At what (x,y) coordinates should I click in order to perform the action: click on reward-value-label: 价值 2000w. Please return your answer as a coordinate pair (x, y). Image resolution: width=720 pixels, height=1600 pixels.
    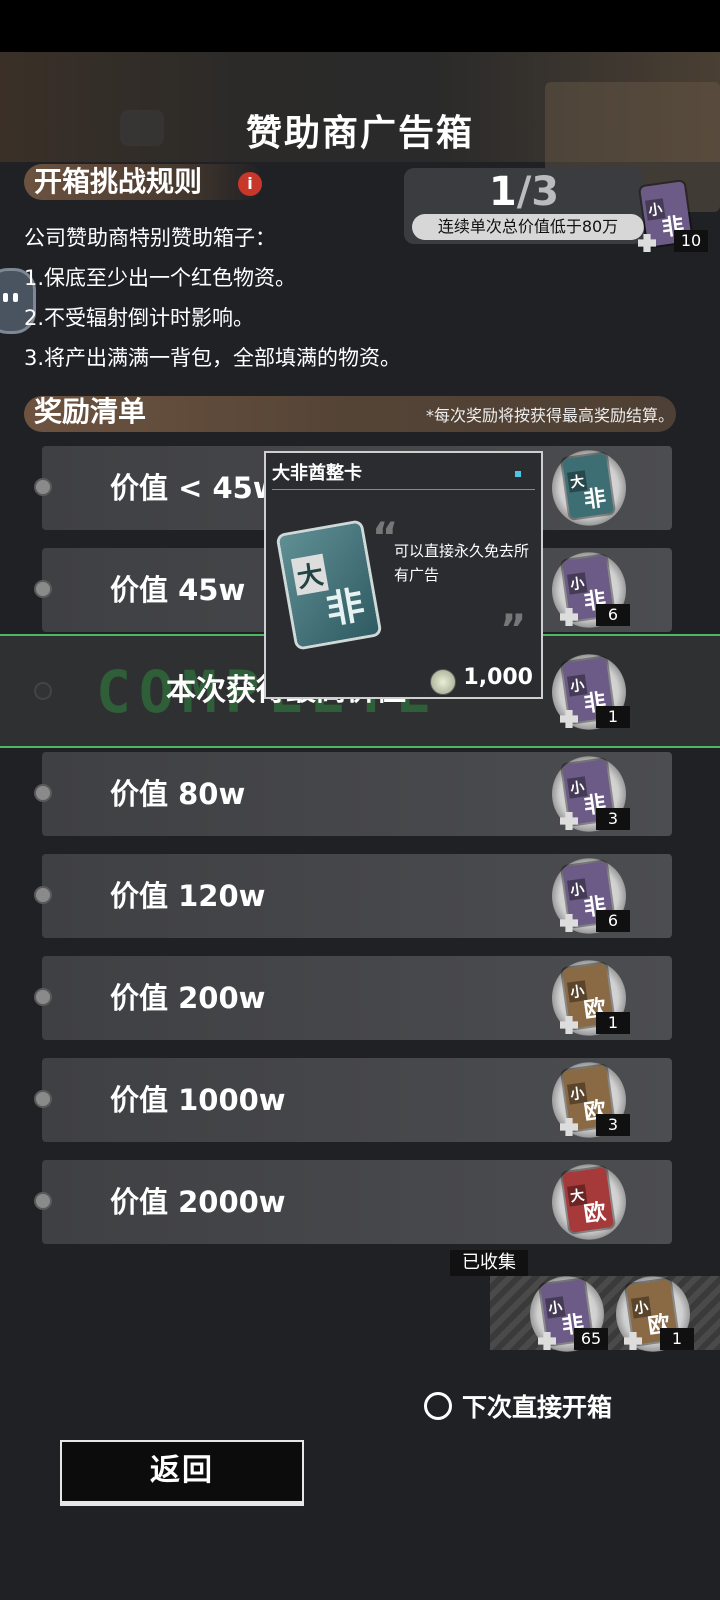
    Looking at the image, I should click on (198, 1202).